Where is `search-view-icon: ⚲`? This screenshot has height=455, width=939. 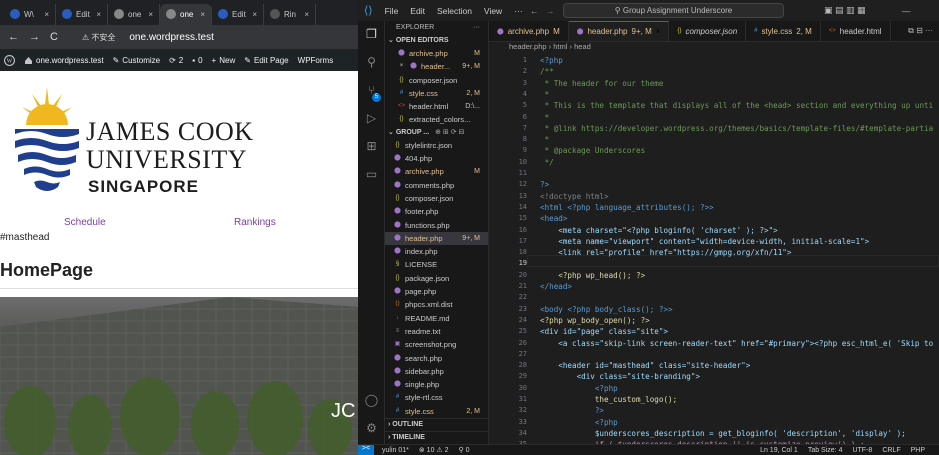
search-view-icon: ⚲ is located at coordinates (371, 62).